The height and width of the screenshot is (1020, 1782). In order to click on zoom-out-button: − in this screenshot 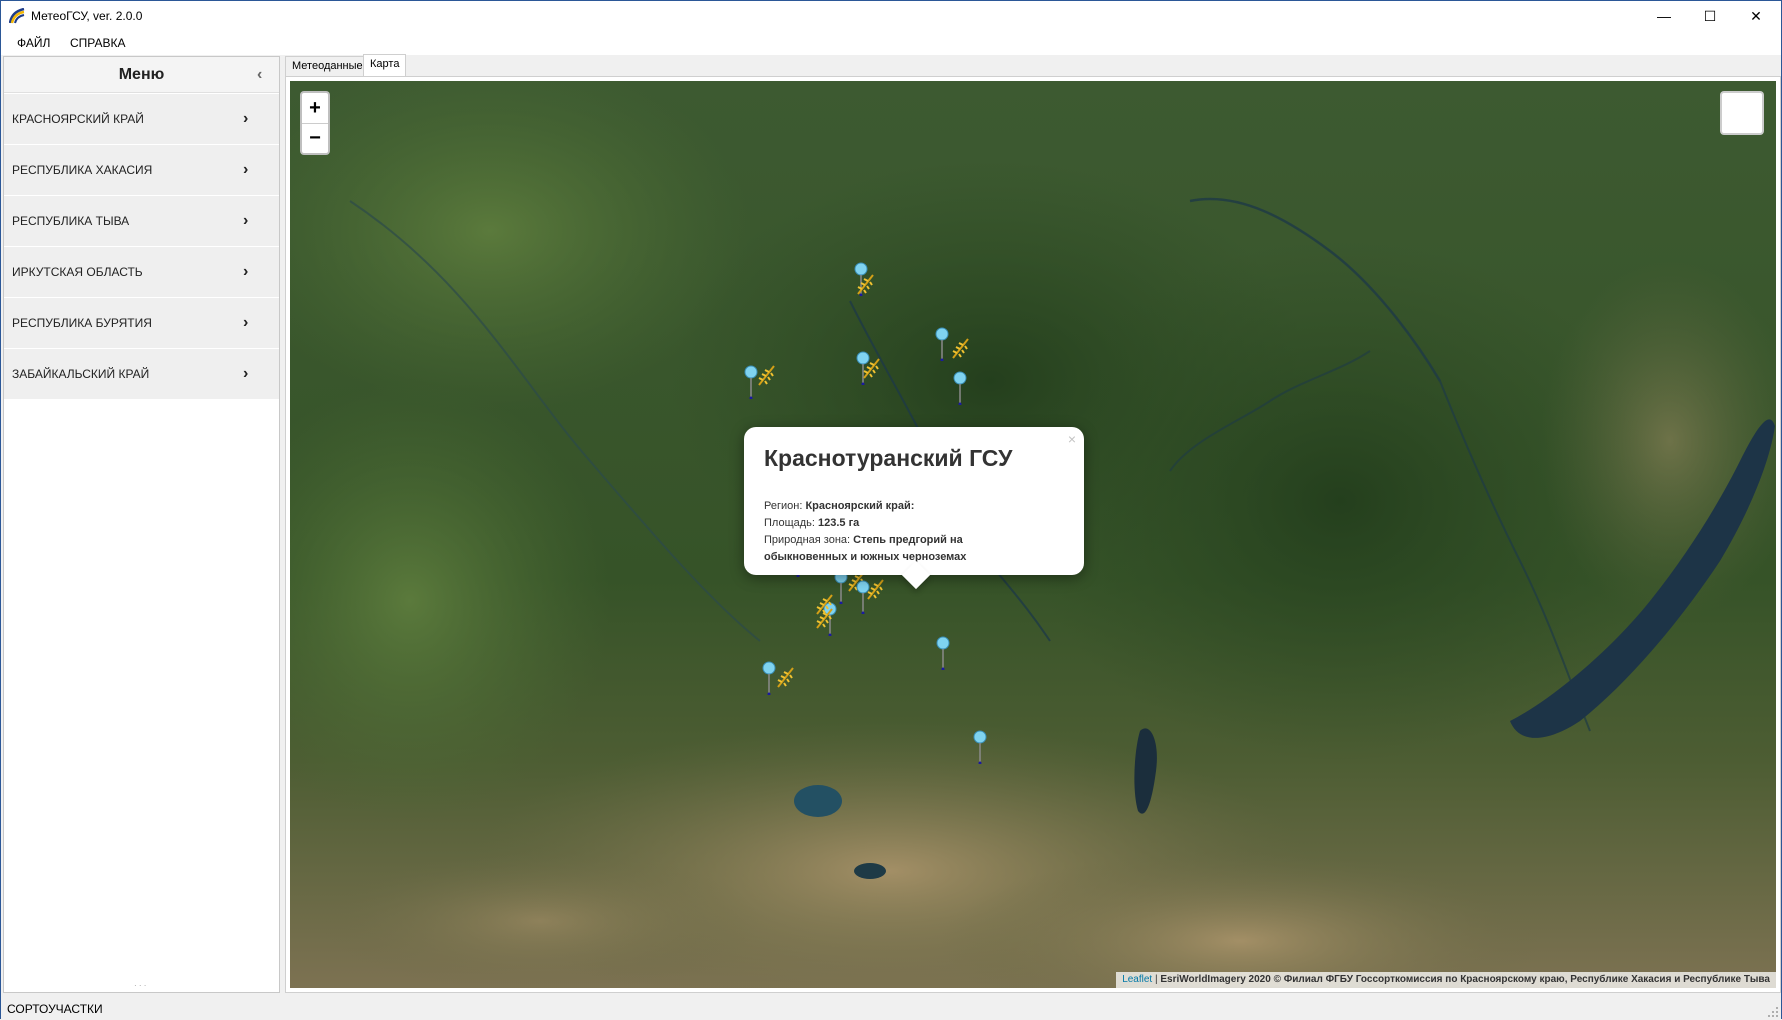, I will do `click(315, 138)`.